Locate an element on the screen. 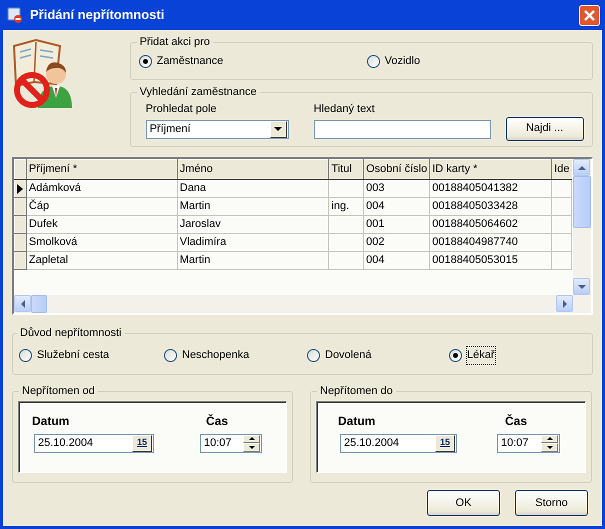 The width and height of the screenshot is (605, 529). radio-label: Vozidlo is located at coordinates (402, 61).